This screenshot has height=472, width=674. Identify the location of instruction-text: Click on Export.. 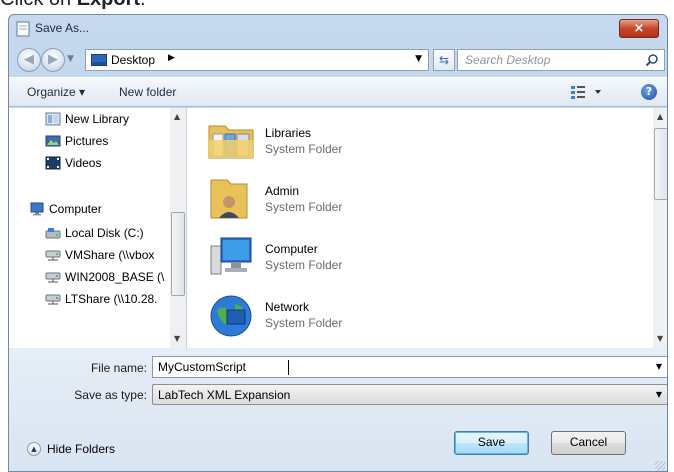
(73, 6).